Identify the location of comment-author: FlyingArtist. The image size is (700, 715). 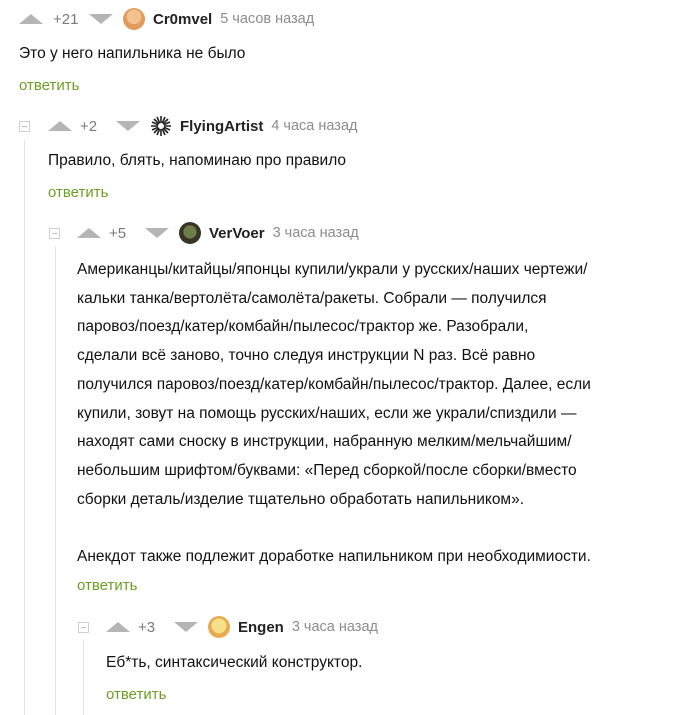
(221, 126).